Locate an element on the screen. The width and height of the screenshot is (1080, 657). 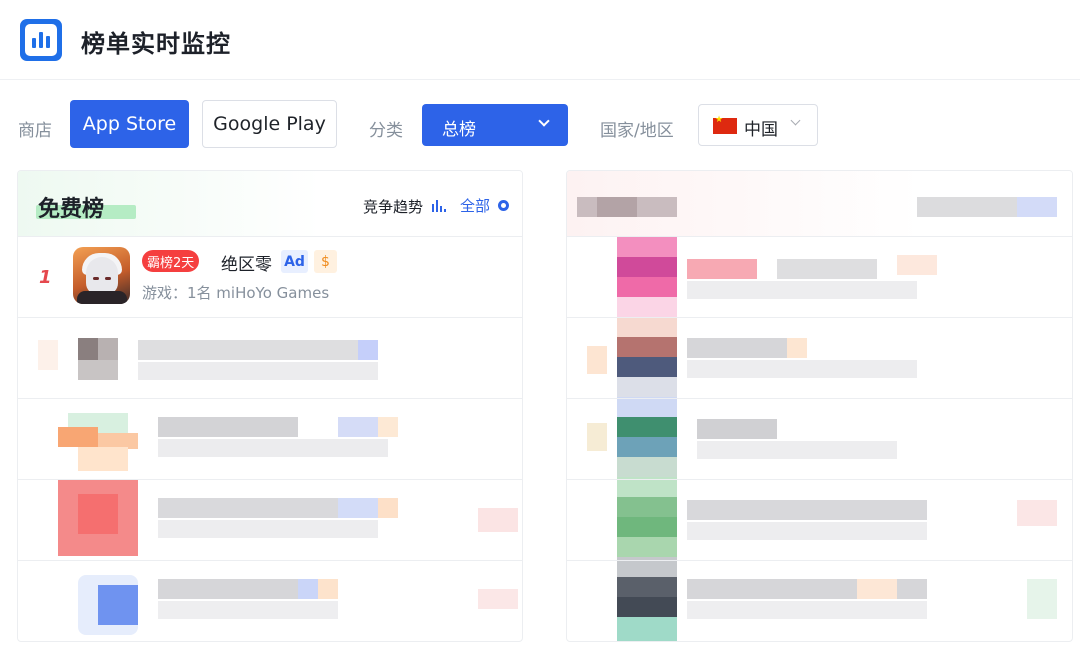
bar-chart-icon is located at coordinates (41, 40).